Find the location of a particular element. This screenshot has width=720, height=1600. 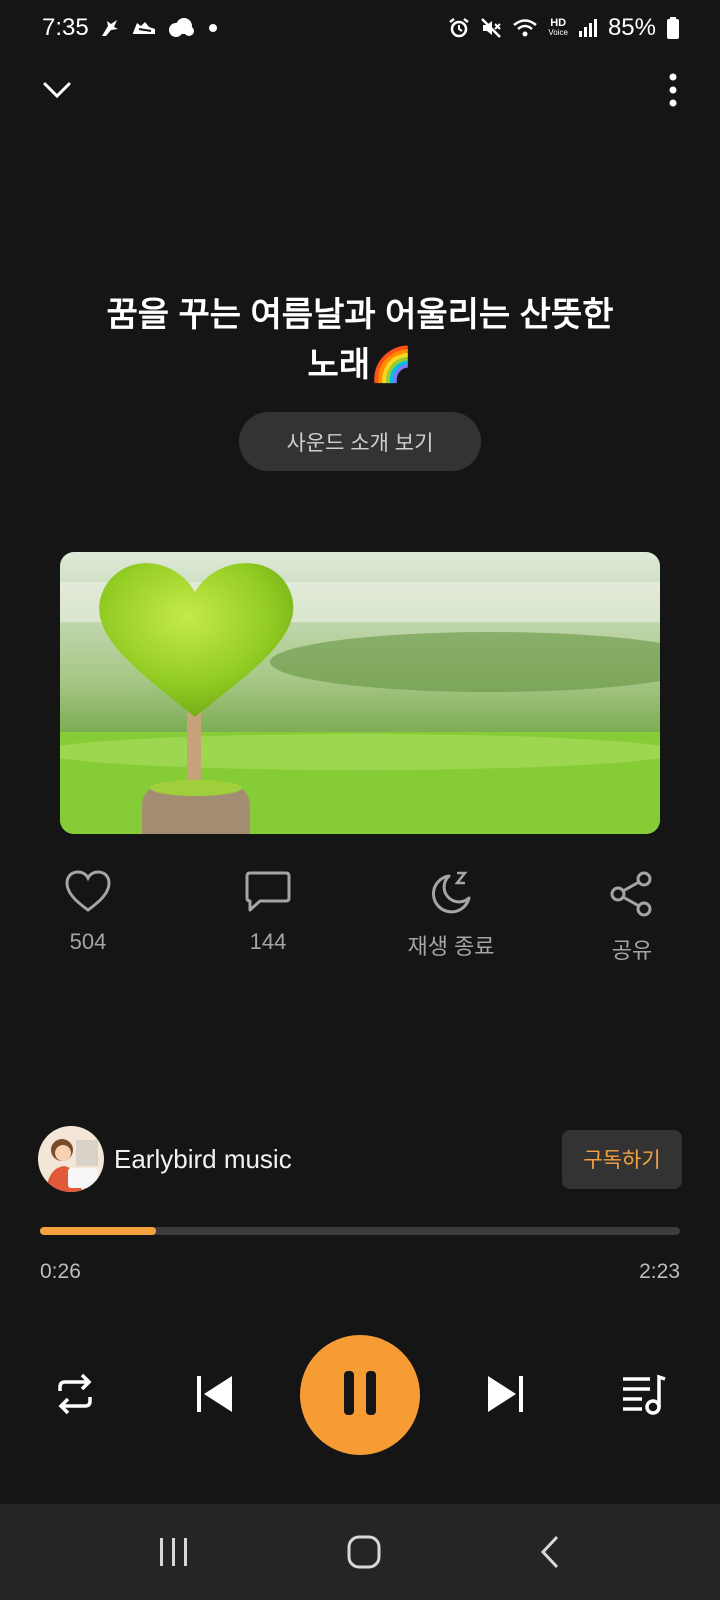

sneaker-icon is located at coordinates (144, 28).